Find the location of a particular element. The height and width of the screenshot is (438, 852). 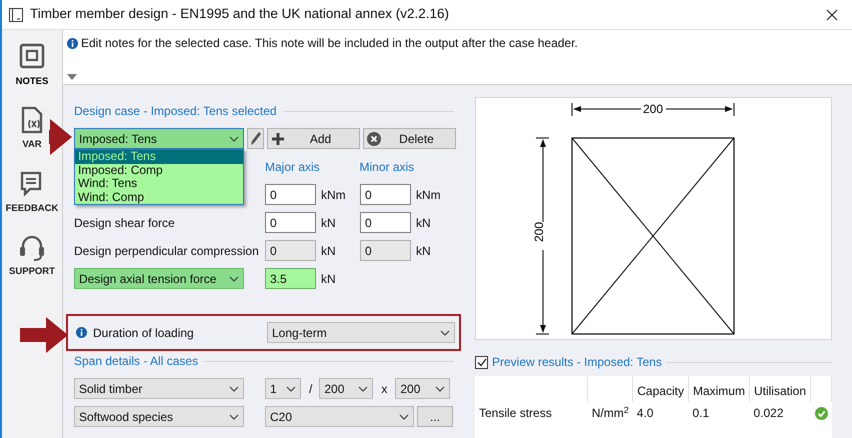

dropdown: C20 is located at coordinates (339, 416).